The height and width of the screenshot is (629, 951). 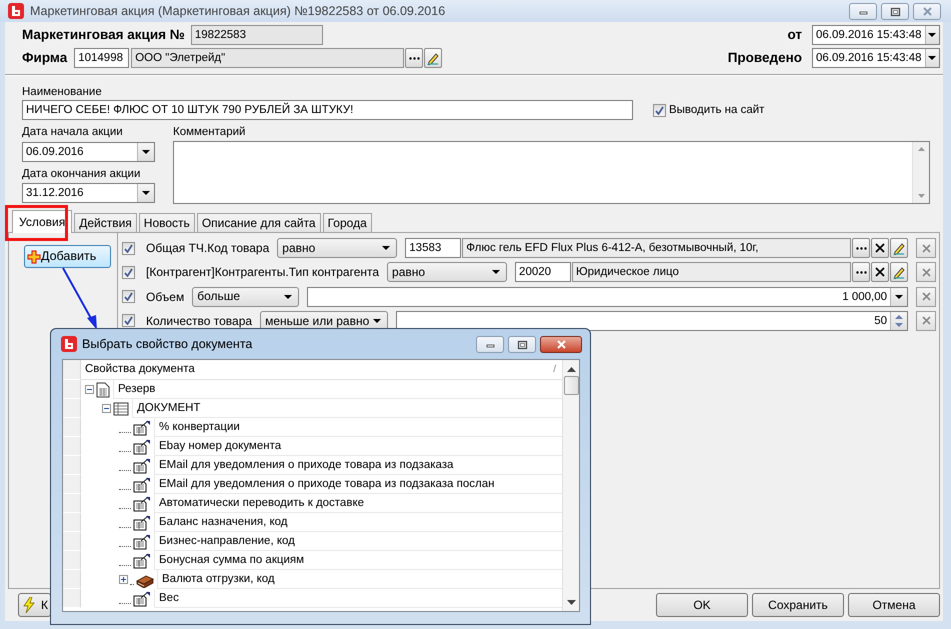 I want to click on tree-item: ДОКУМЕНТ, so click(x=347, y=408).